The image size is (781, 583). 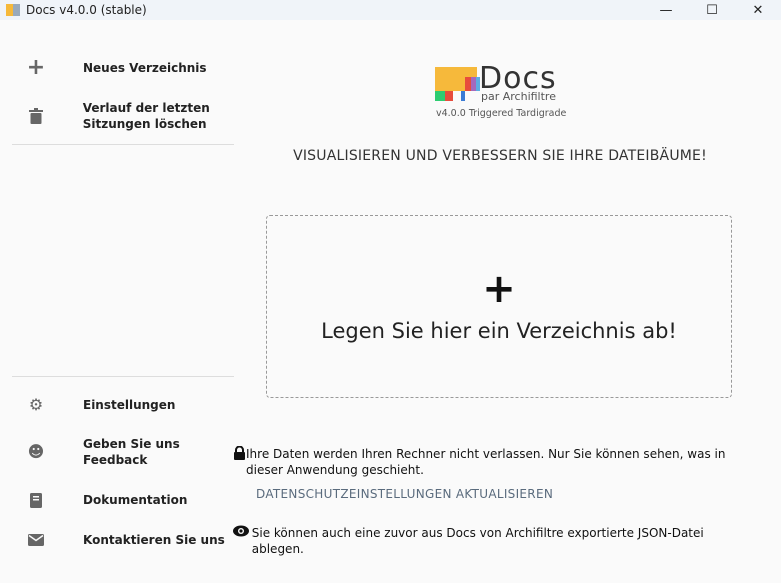 I want to click on lock-icon, so click(x=239, y=461).